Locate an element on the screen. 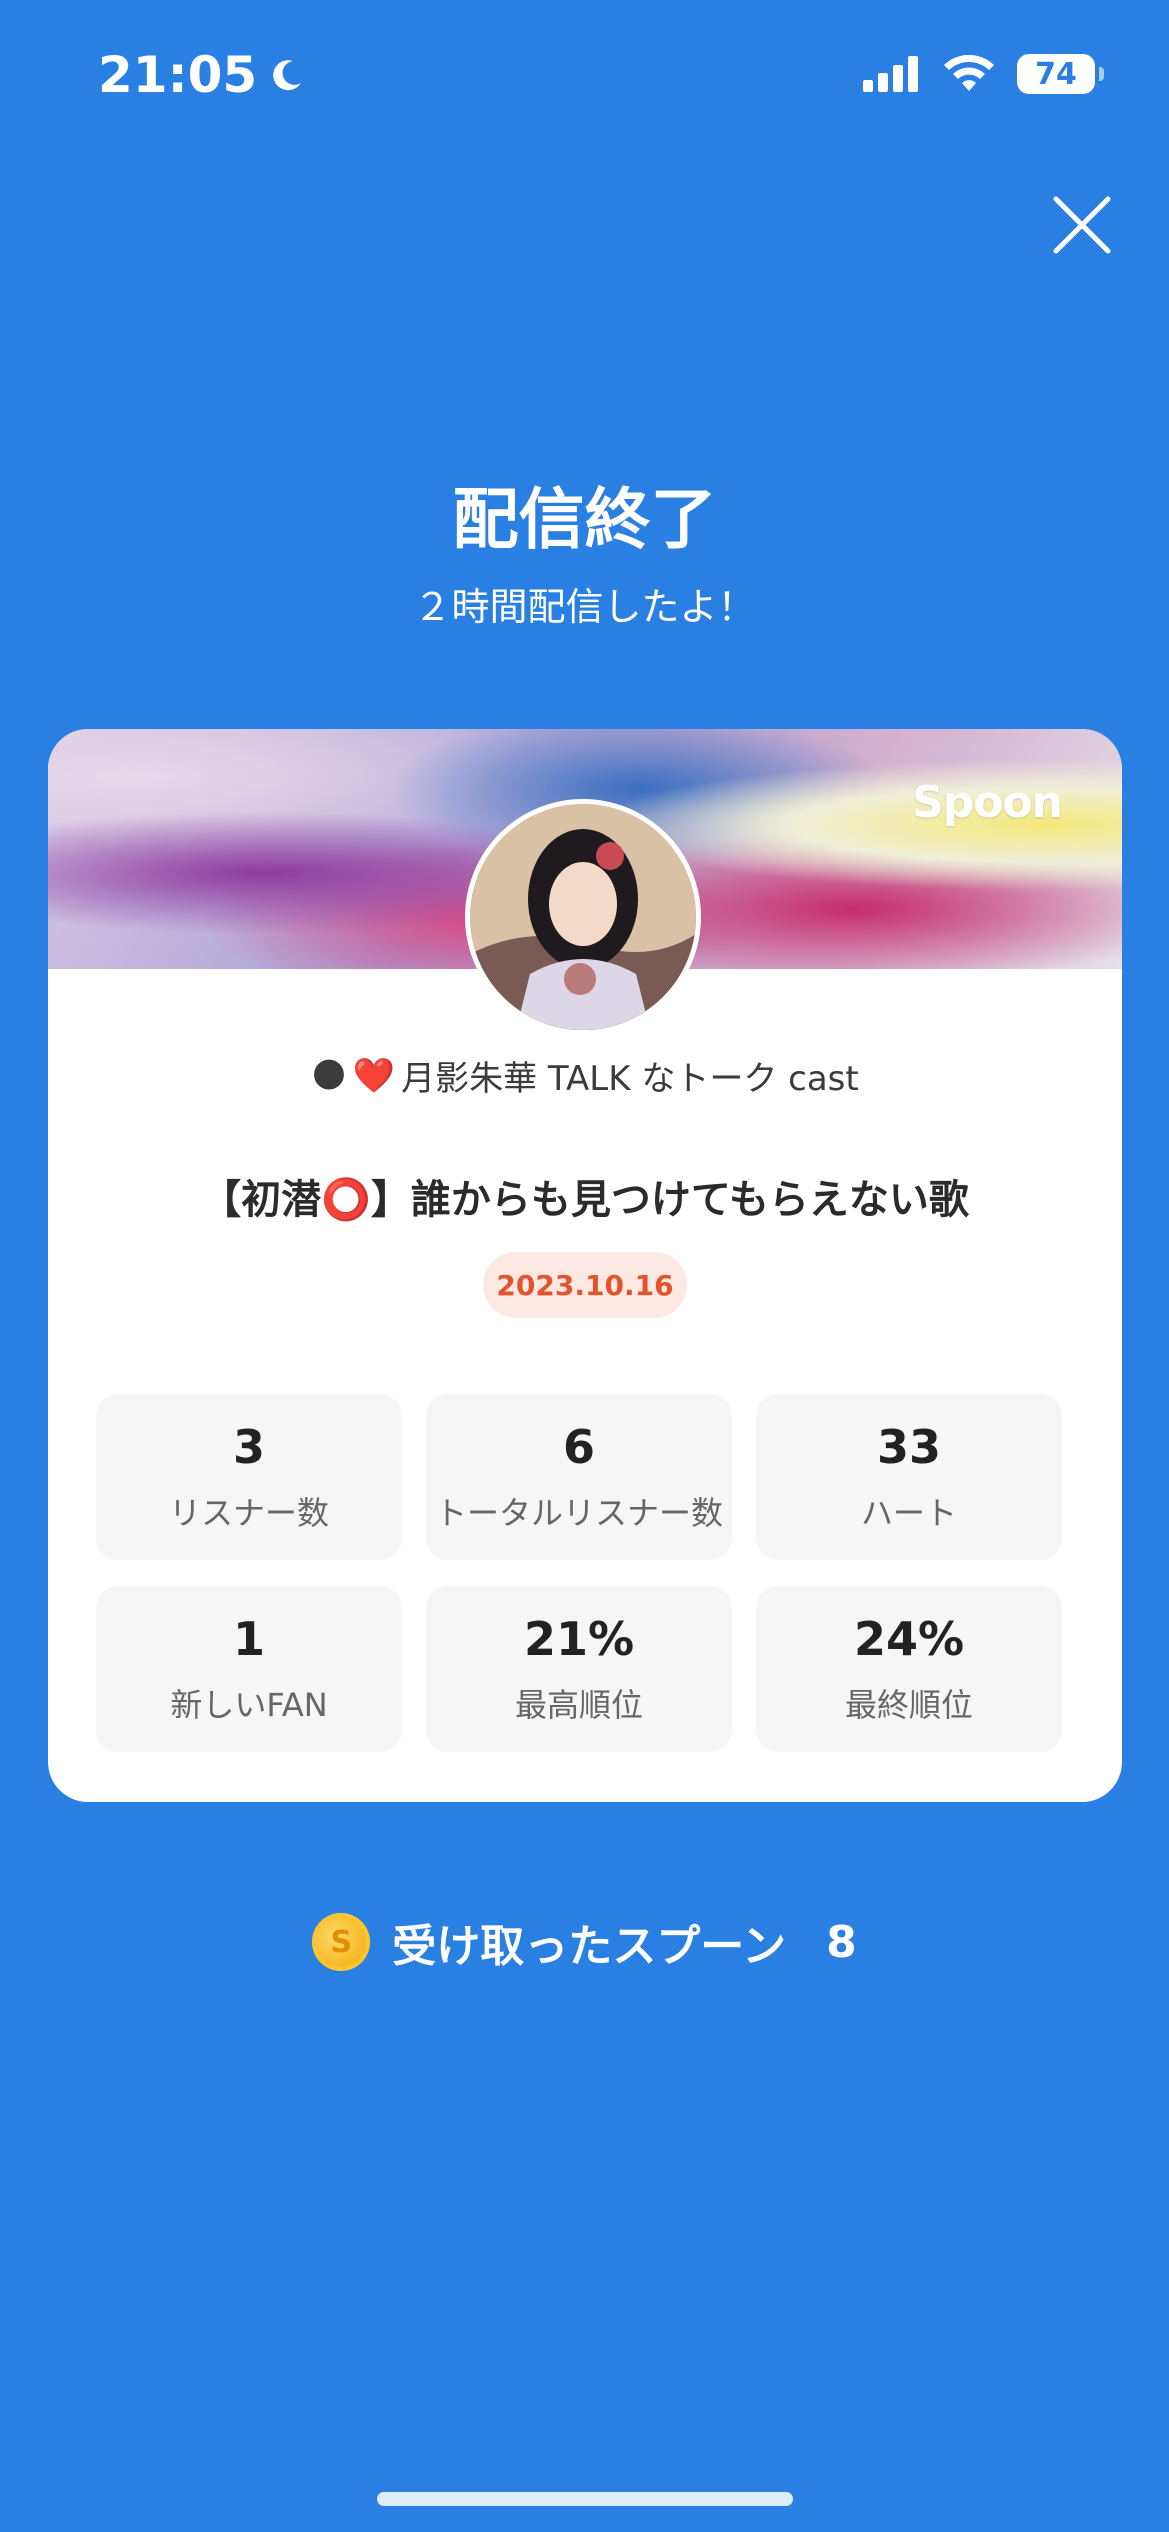  stat-label: 最終順位 is located at coordinates (908, 1705).